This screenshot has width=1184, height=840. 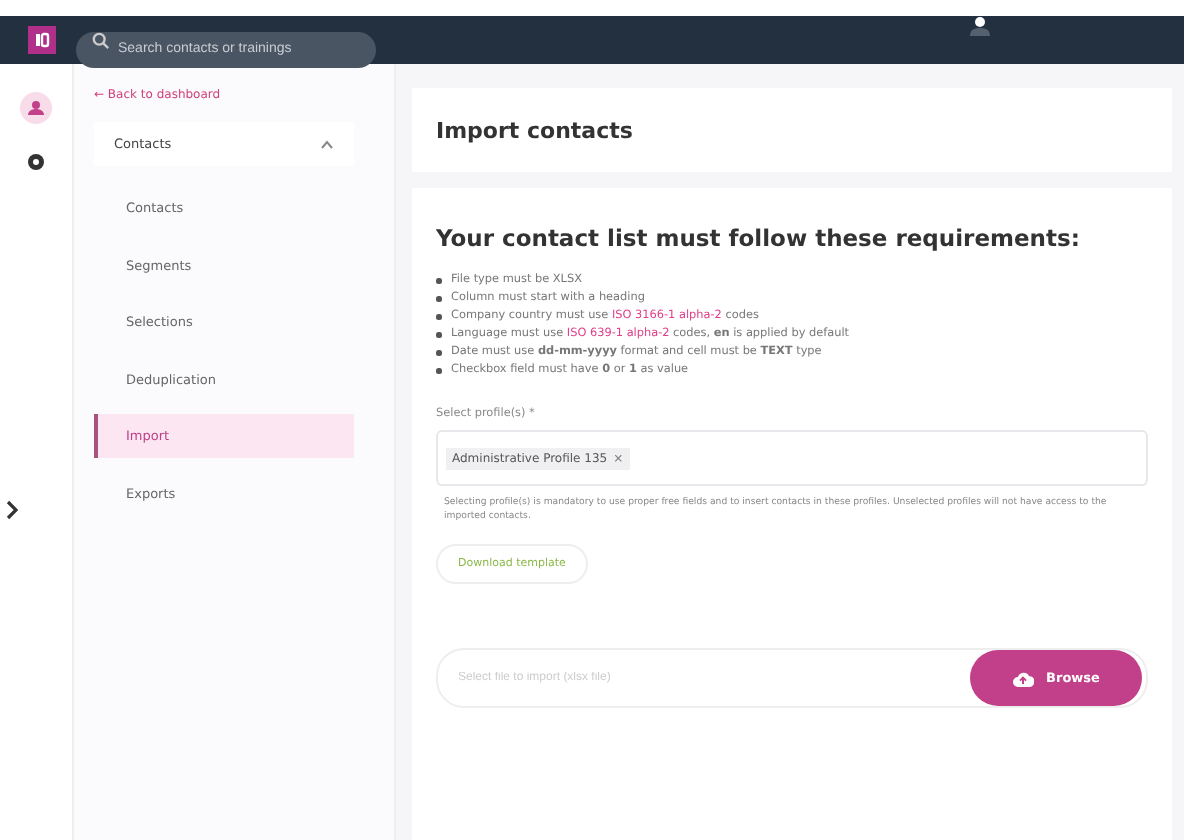 I want to click on user-icon, so click(x=980, y=26).